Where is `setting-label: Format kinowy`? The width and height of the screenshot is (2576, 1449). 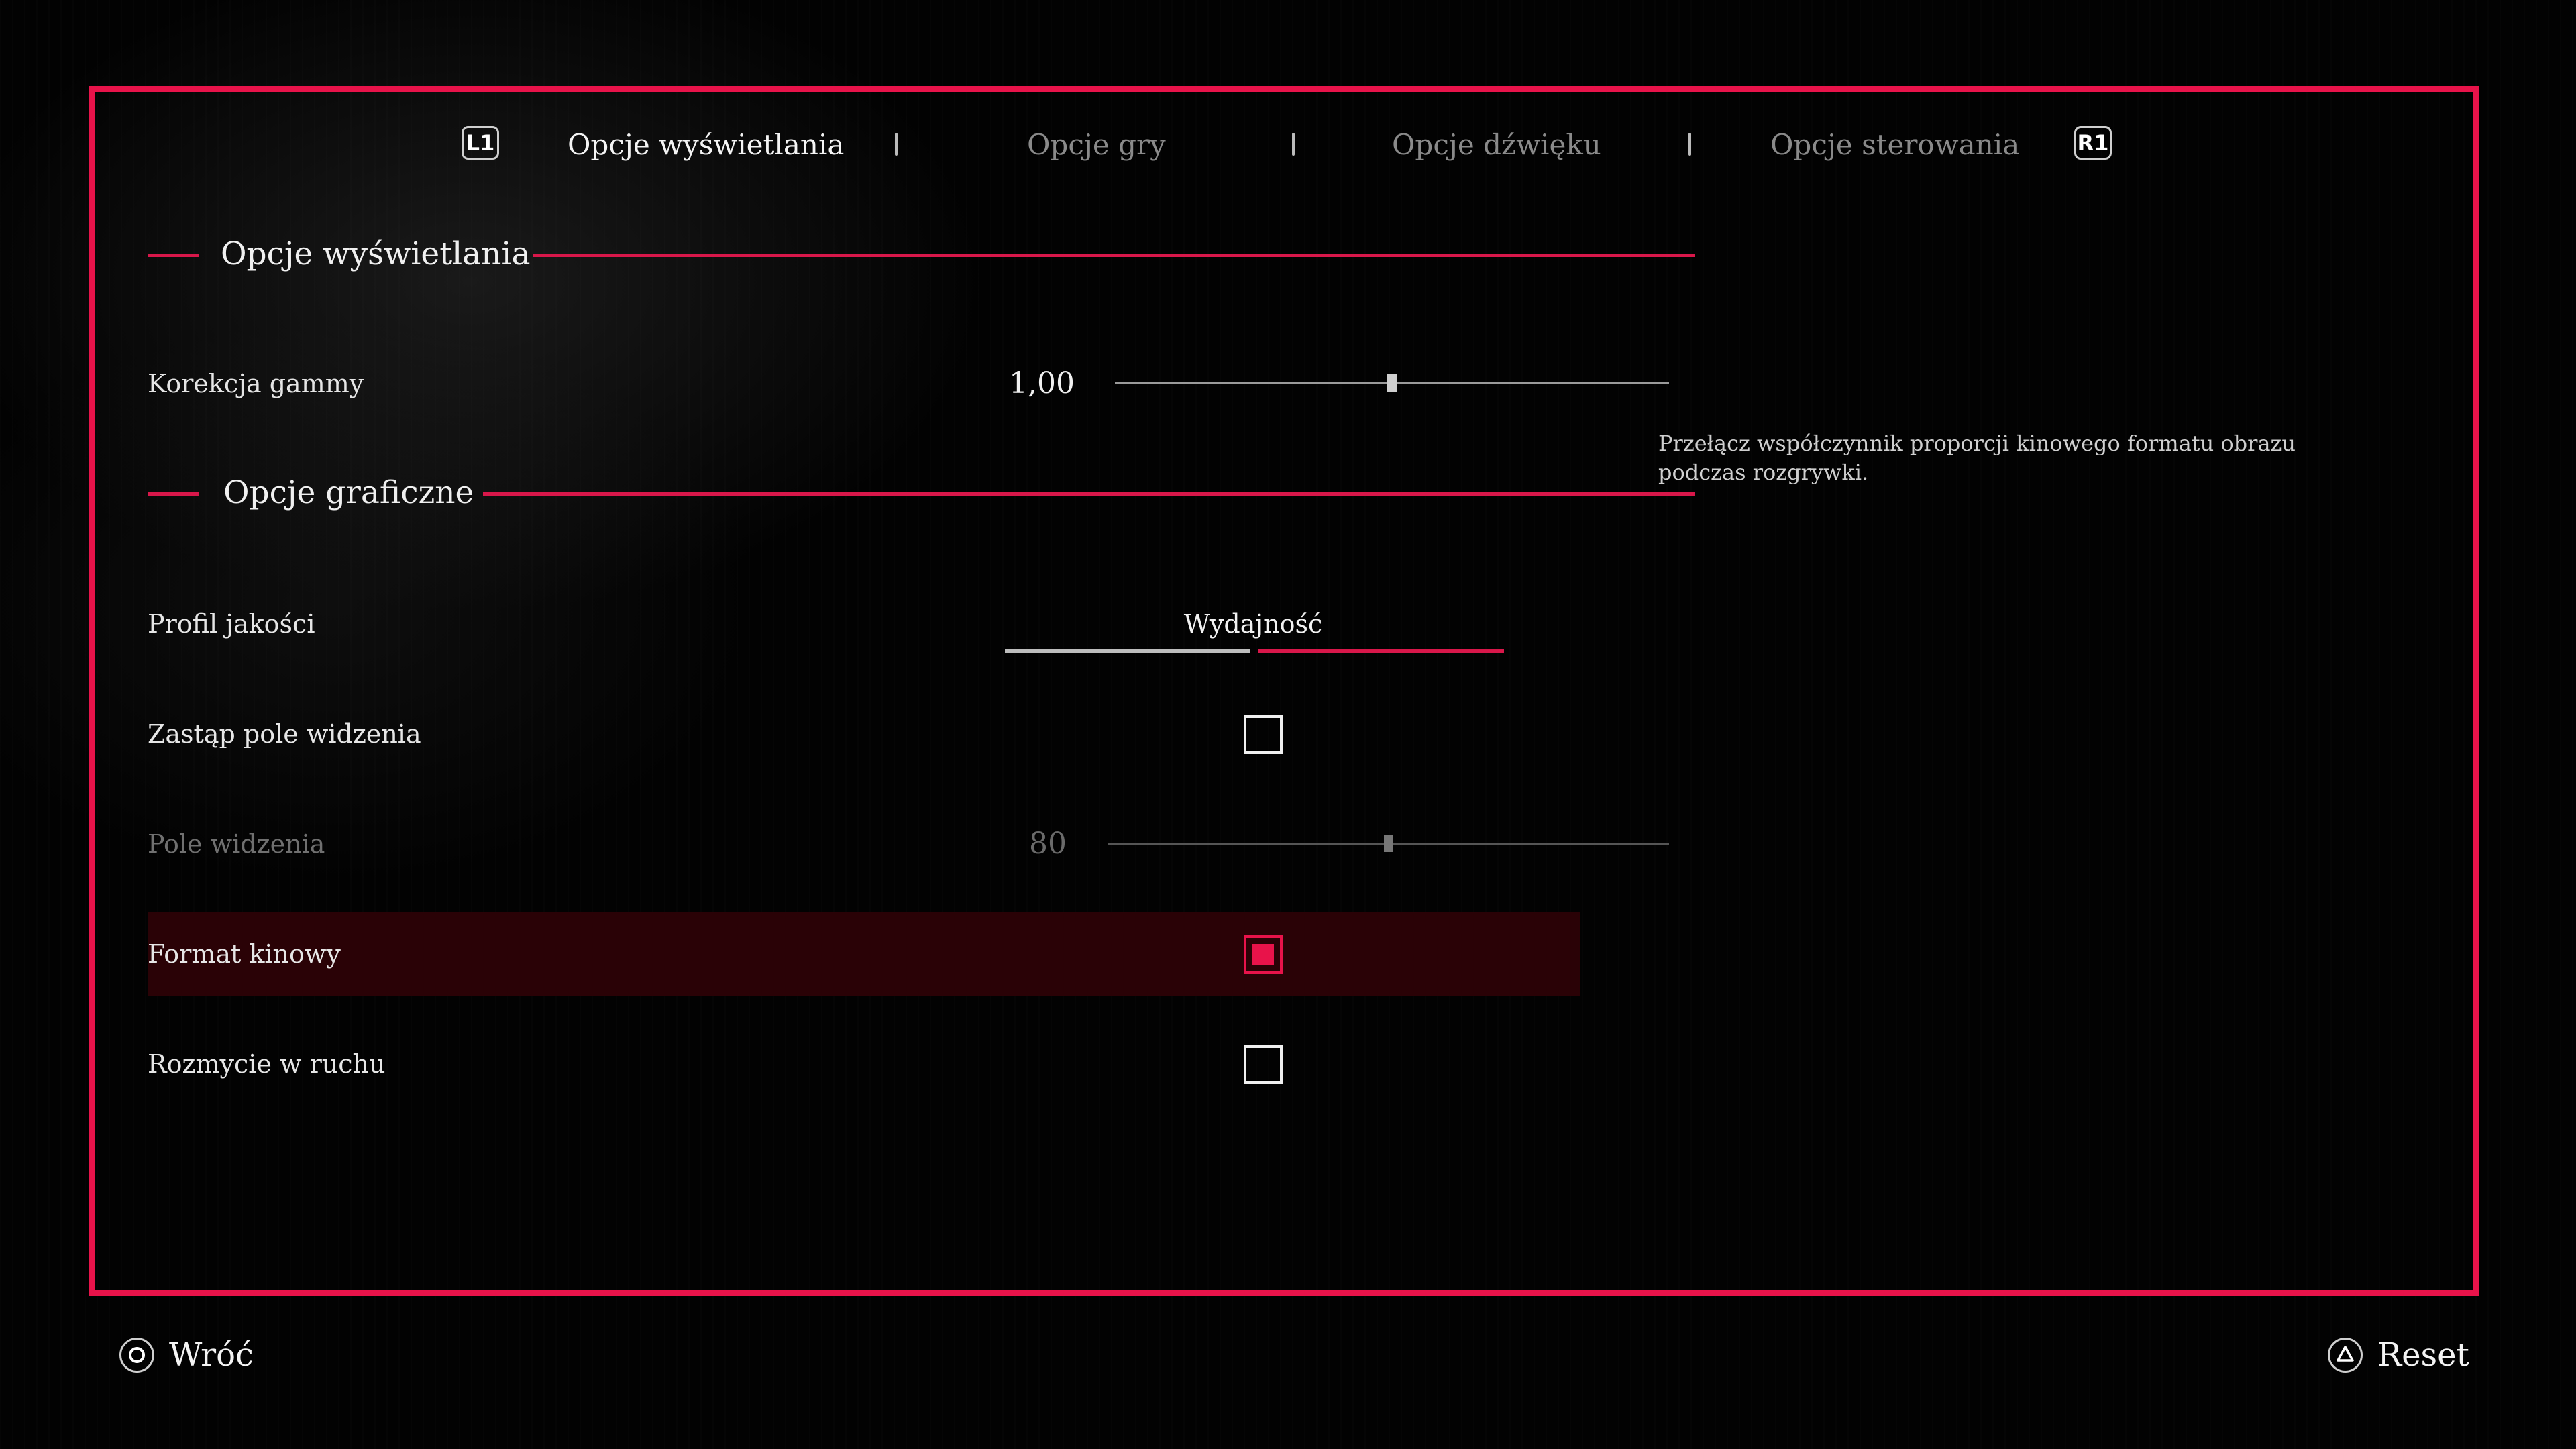
setting-label: Format kinowy is located at coordinates (244, 954).